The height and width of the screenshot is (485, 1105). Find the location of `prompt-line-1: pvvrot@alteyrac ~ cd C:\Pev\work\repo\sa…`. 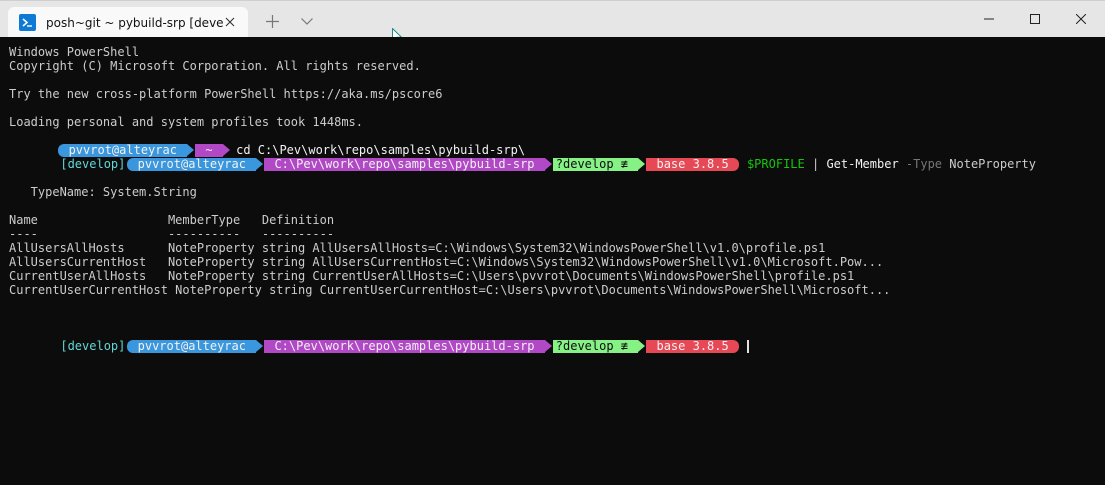

prompt-line-1: pvvrot@alteyrac ~ cd C:\Pev\work\repo\sa… is located at coordinates (267, 143).